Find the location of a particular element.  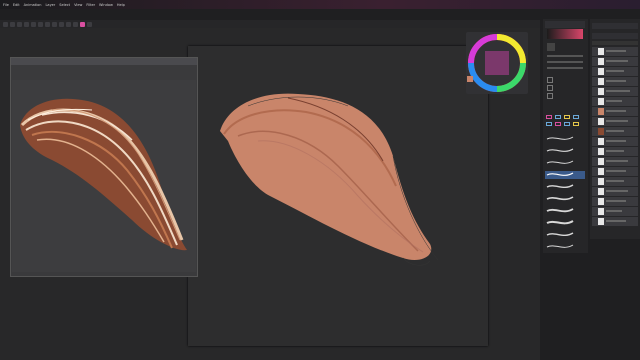

layer-blend-mode-select is located at coordinates (615, 36).